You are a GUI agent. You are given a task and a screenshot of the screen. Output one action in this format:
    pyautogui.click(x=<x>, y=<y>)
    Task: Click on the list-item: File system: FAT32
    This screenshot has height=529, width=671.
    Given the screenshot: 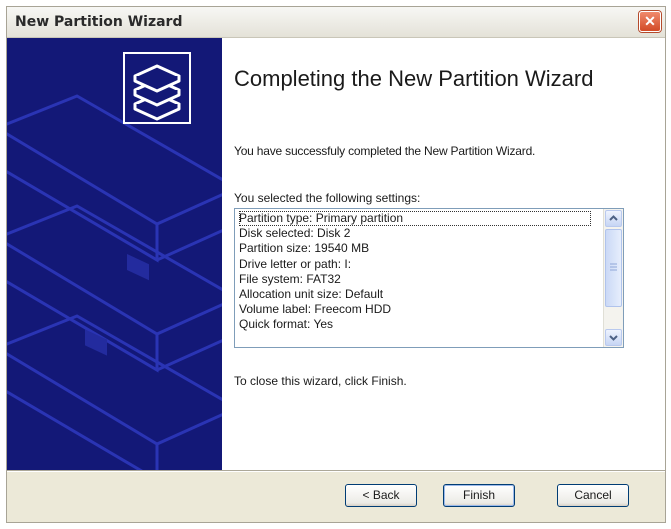 What is the action you would take?
    pyautogui.click(x=421, y=279)
    